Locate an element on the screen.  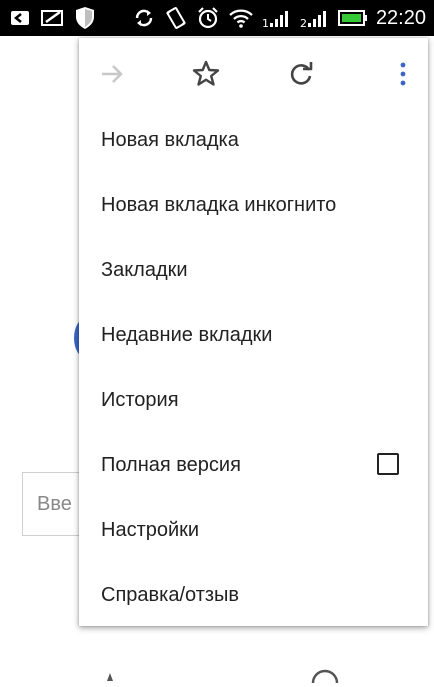
menu-item-recent-tabs: Недавние вкладки is located at coordinates (253, 335).